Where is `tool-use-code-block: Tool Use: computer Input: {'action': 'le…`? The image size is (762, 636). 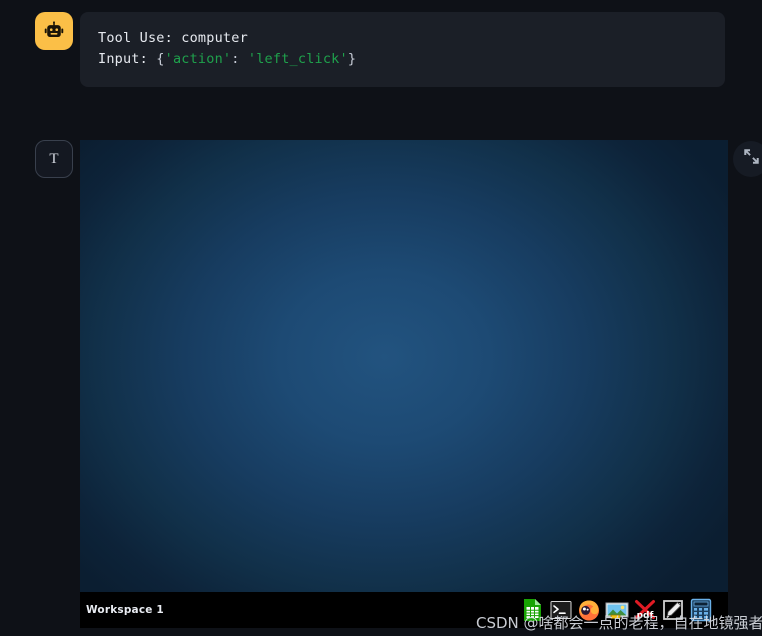
tool-use-code-block: Tool Use: computer Input: {'action': 'le… is located at coordinates (402, 49).